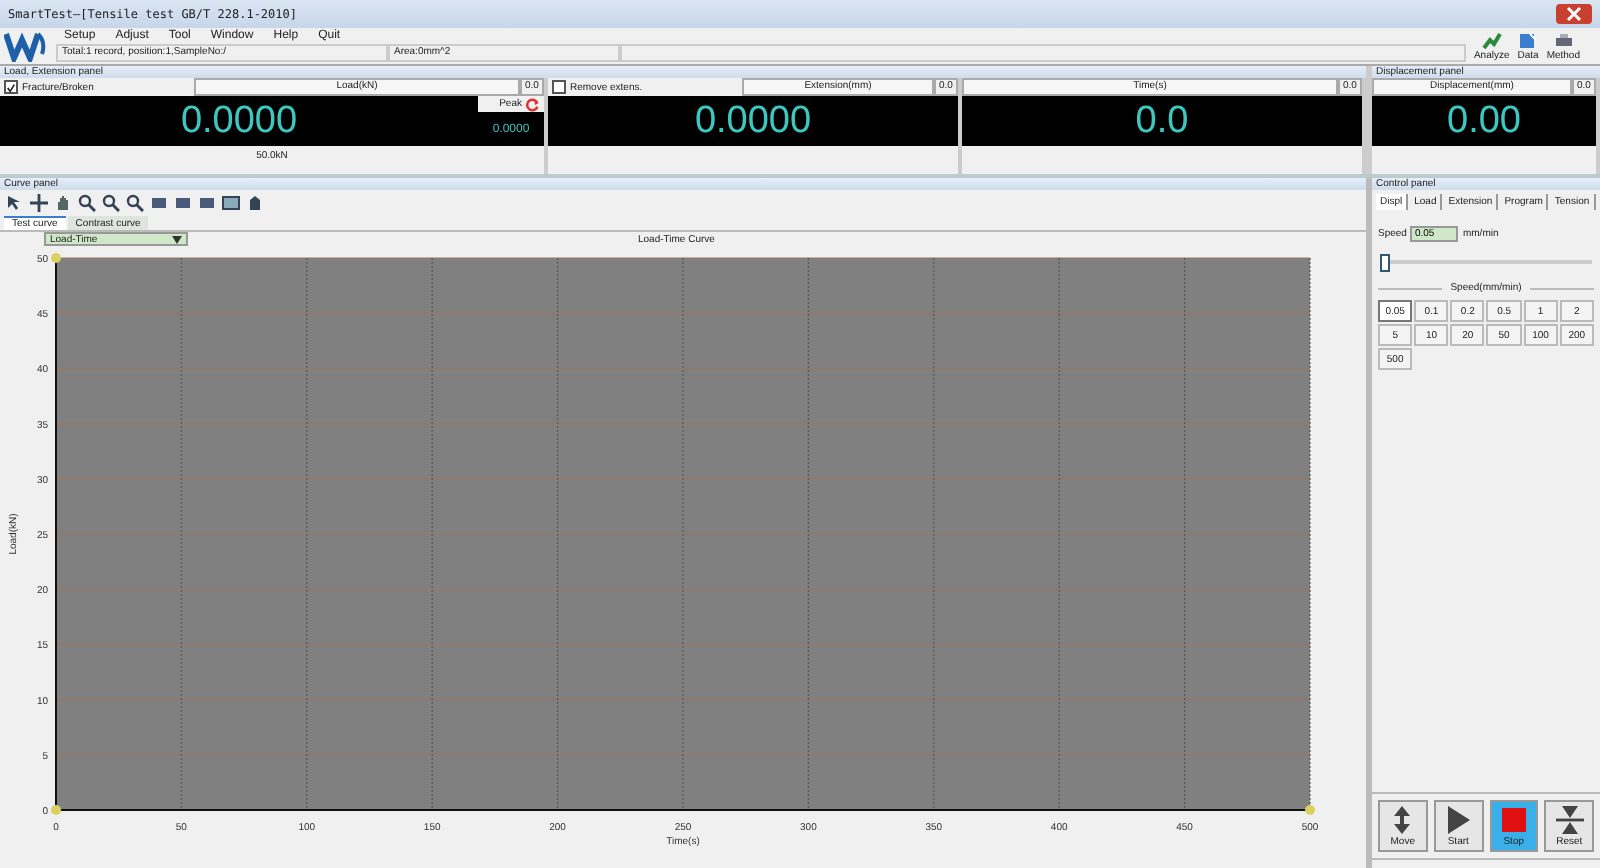  What do you see at coordinates (1162, 121) in the screenshot?
I see `readout-display: 0.0` at bounding box center [1162, 121].